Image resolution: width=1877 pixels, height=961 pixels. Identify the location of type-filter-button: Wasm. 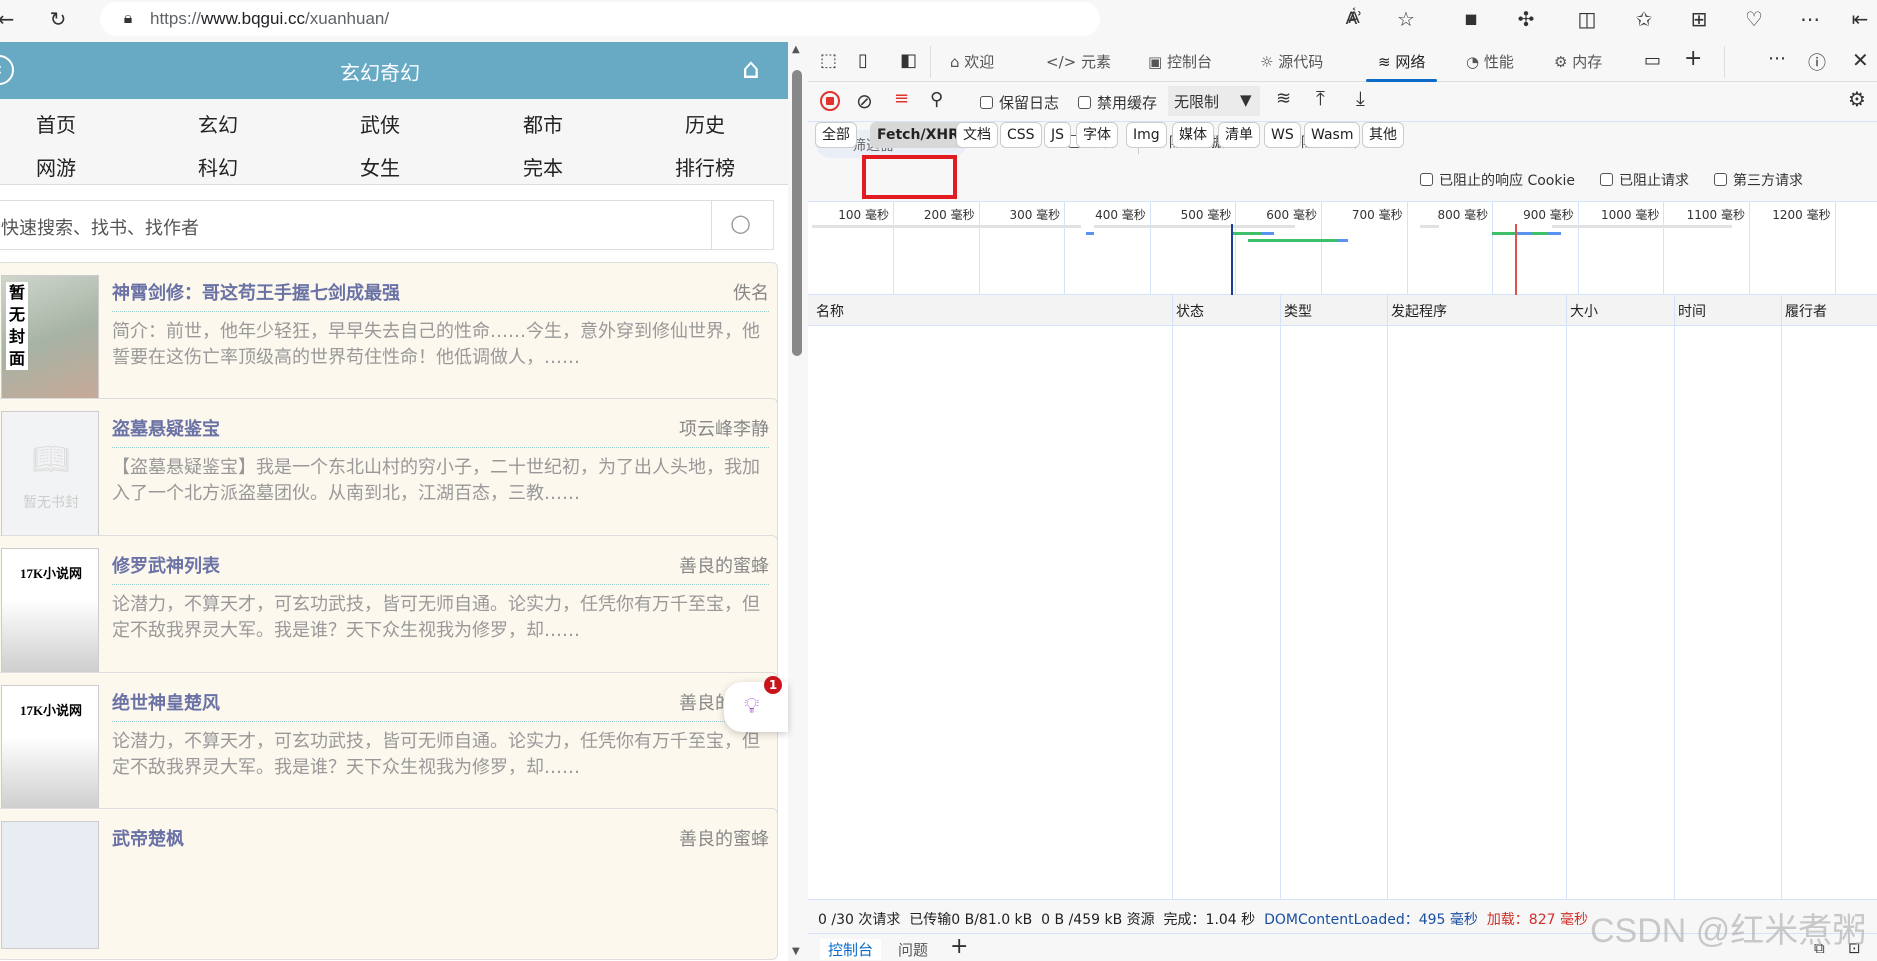
(1332, 135).